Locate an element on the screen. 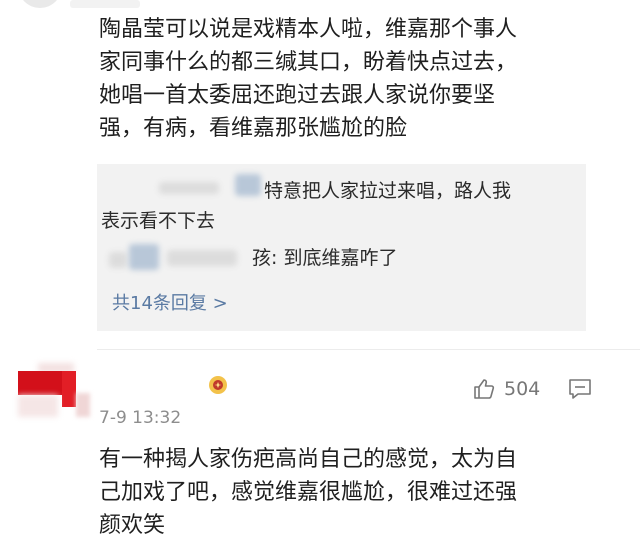  reply-text: 特意把人家拉过来唱，路人我 is located at coordinates (388, 191).